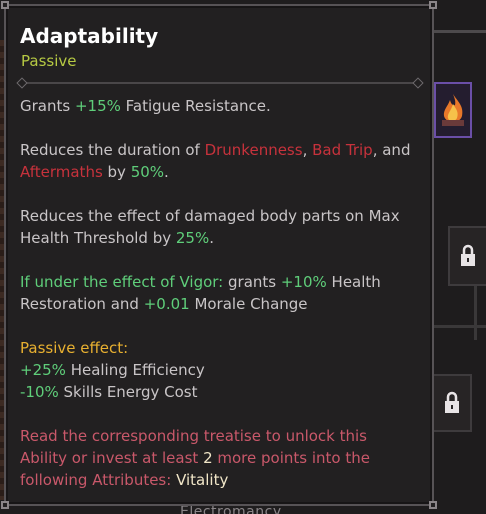 Image resolution: width=486 pixels, height=514 pixels. What do you see at coordinates (97, 106) in the screenshot?
I see `value-positive: +15%` at bounding box center [97, 106].